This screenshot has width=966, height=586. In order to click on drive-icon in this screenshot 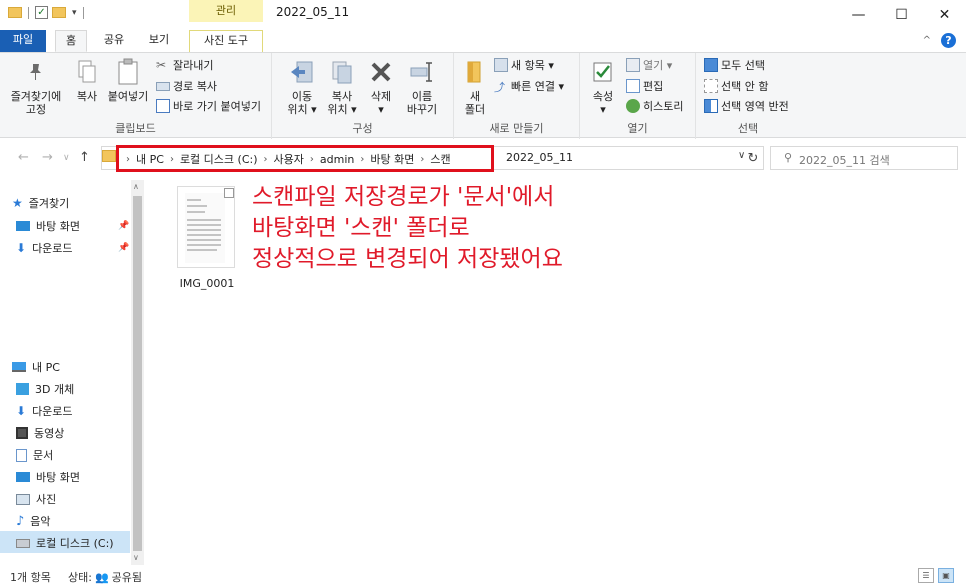, I will do `click(23, 543)`.